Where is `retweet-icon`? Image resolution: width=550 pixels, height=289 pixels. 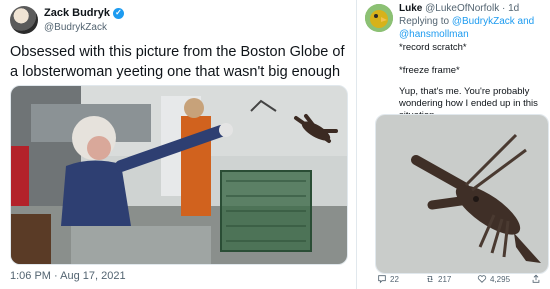 retweet-icon is located at coordinates (430, 279).